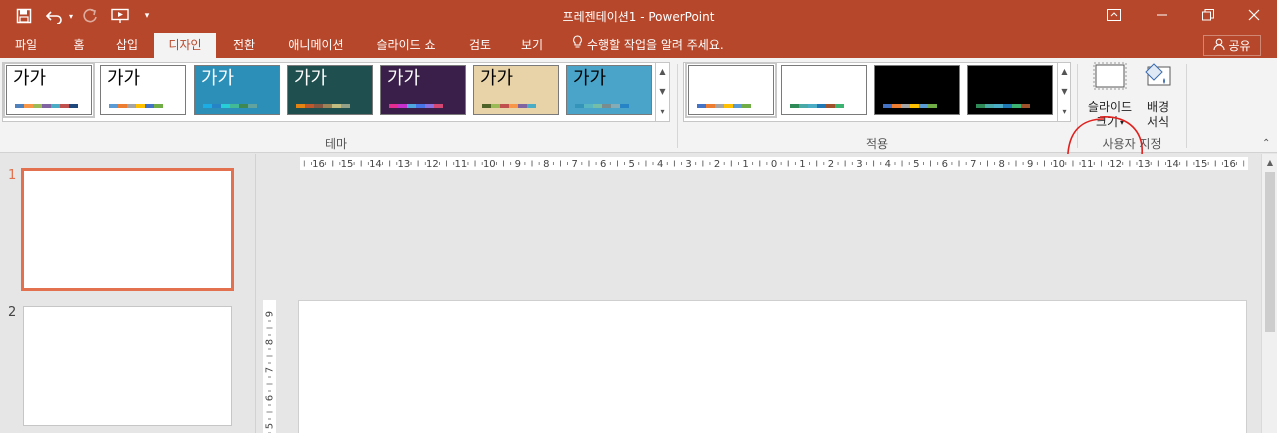  I want to click on collapse-ribbon-icon: ⌃, so click(1266, 143).